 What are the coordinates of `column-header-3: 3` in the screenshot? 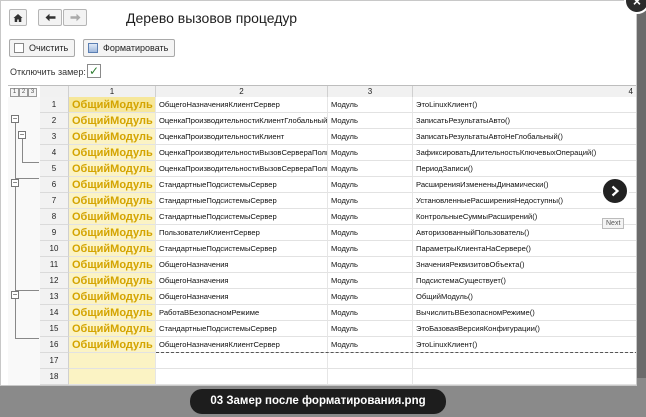 It's located at (370, 91).